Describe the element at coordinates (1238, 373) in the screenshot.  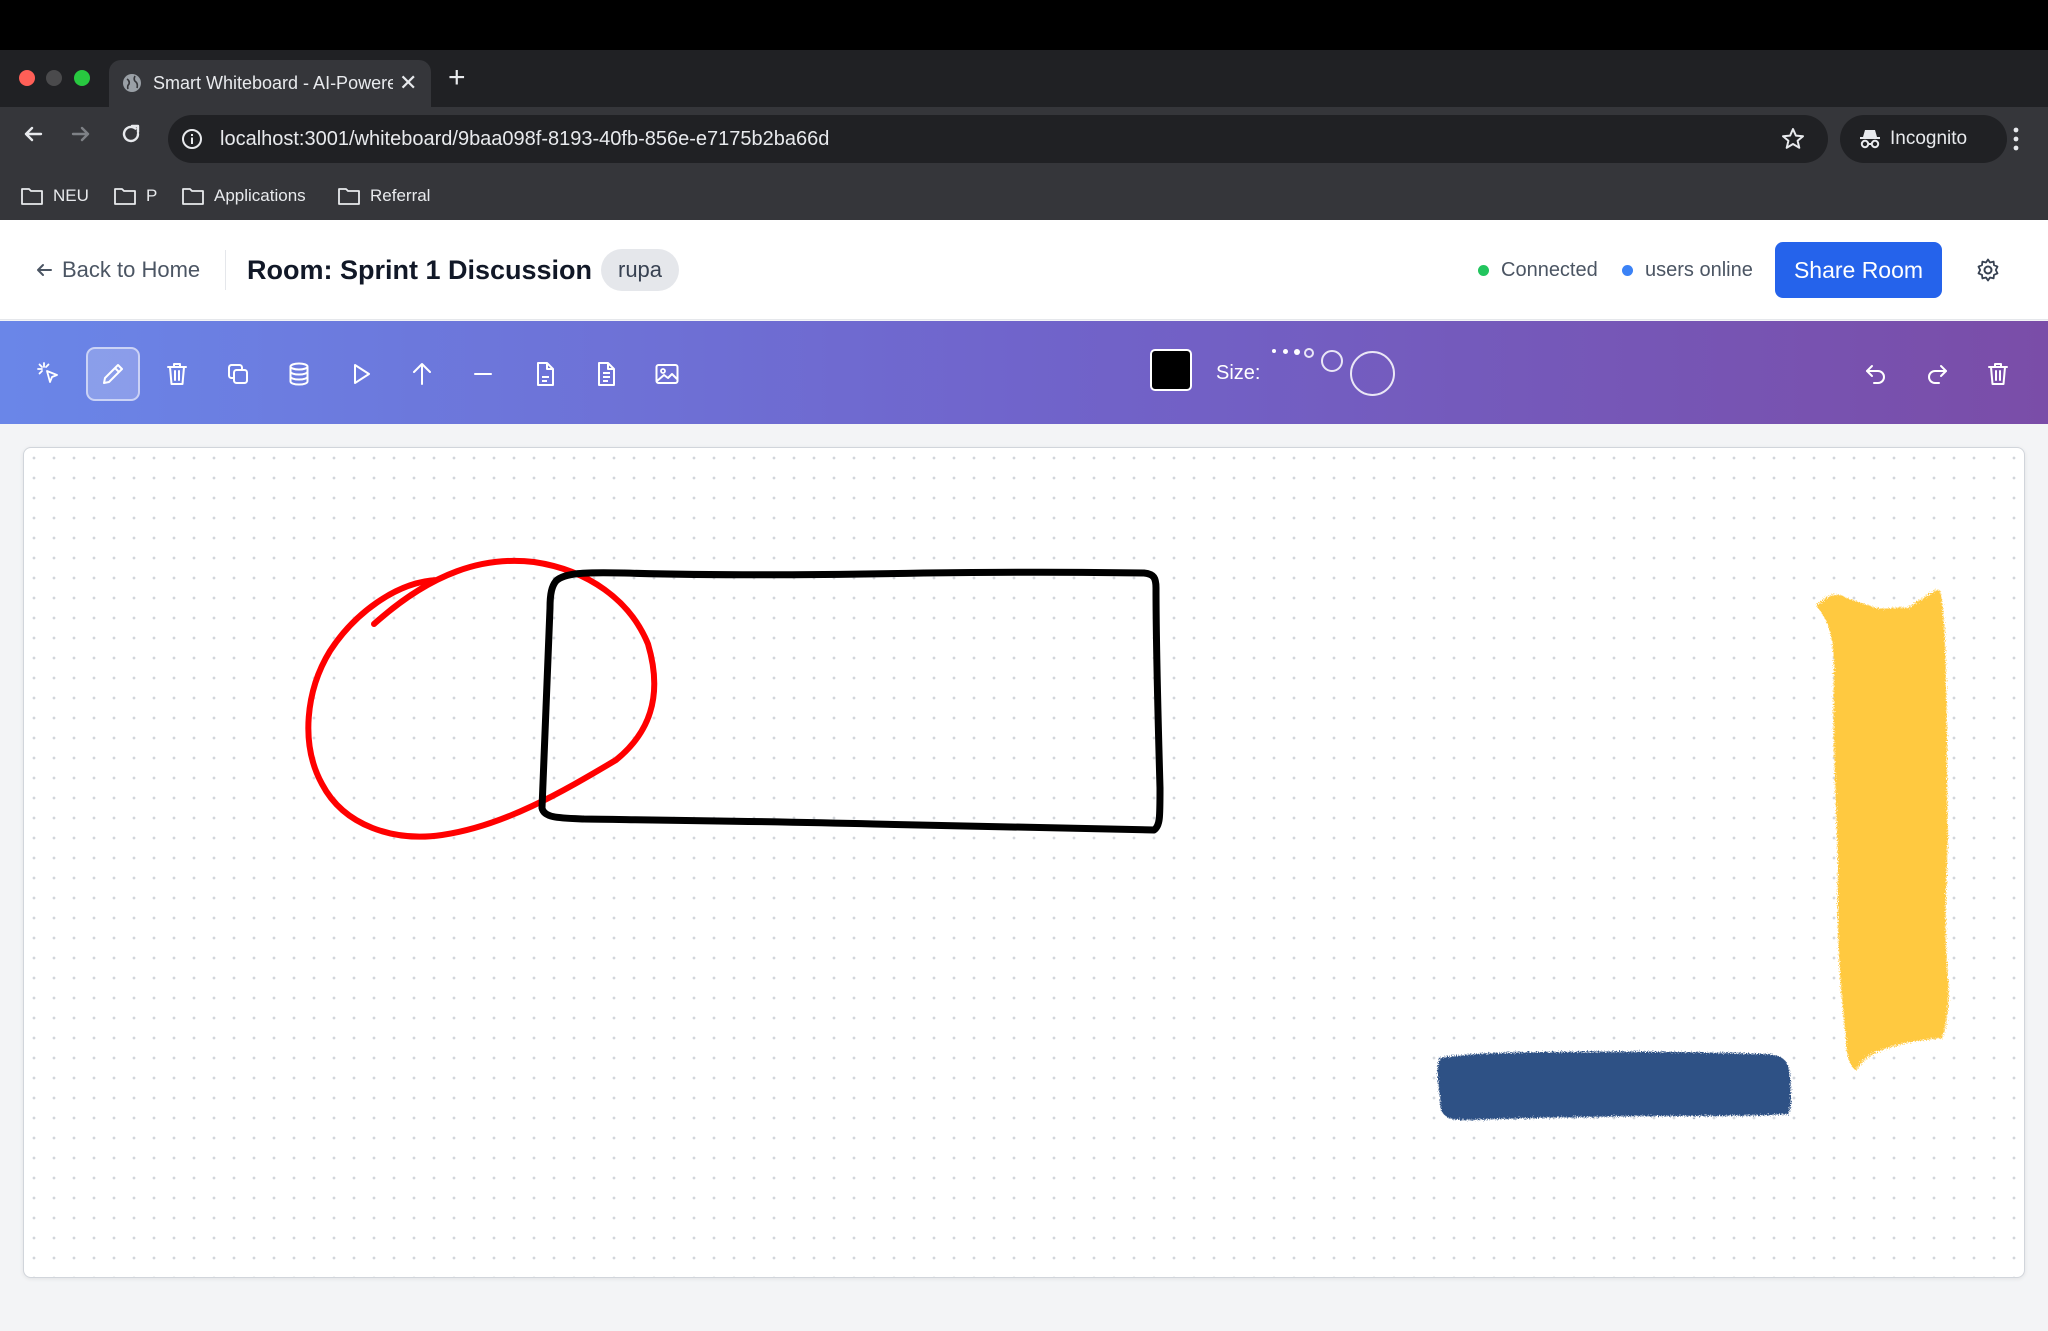
I see `size-label: Size:` at that location.